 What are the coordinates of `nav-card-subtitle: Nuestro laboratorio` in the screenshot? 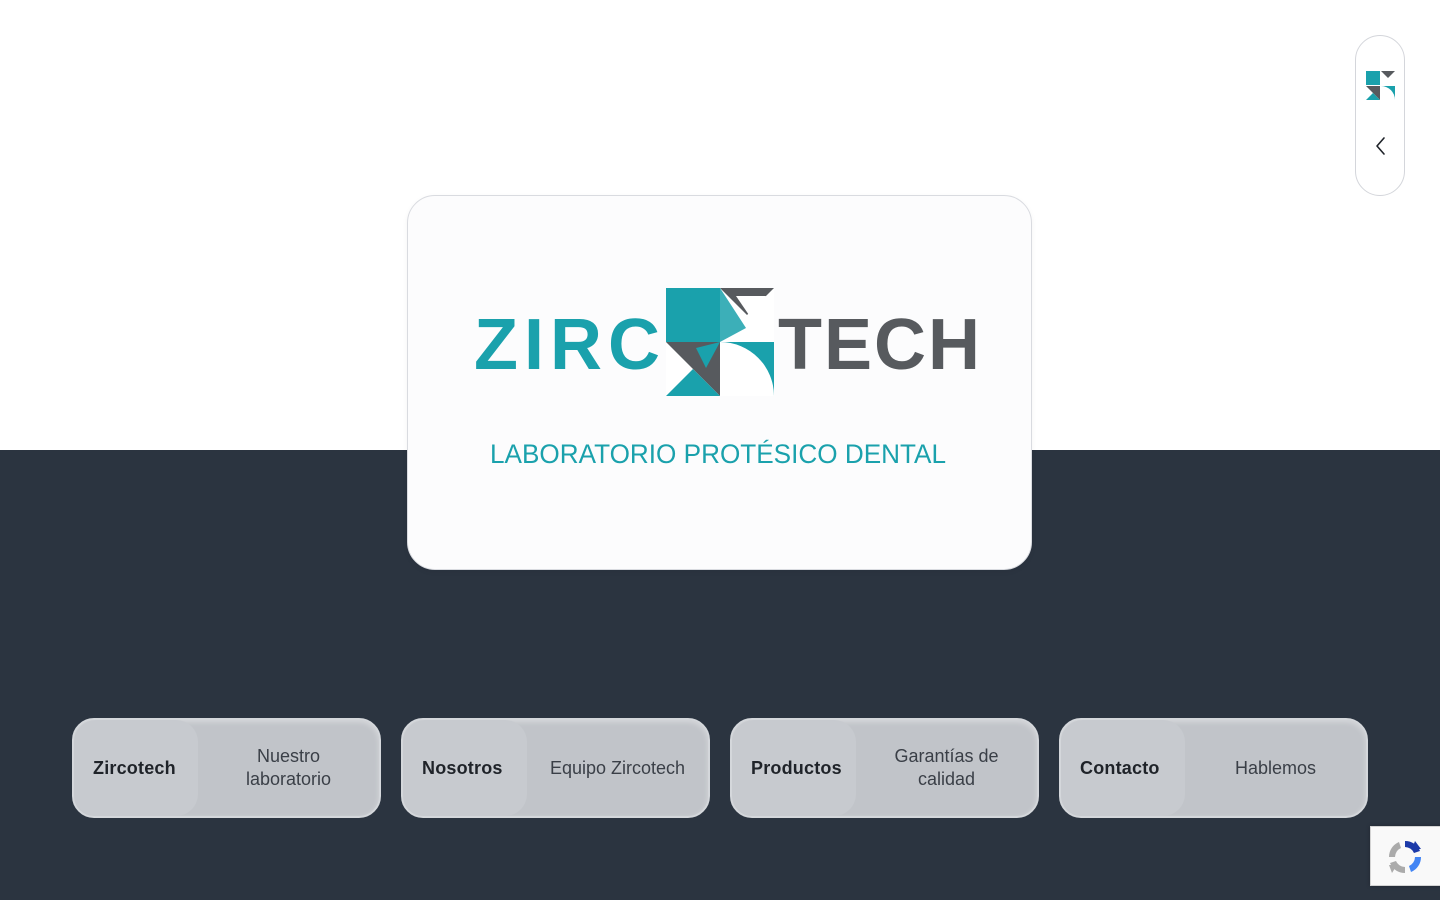 It's located at (288, 767).